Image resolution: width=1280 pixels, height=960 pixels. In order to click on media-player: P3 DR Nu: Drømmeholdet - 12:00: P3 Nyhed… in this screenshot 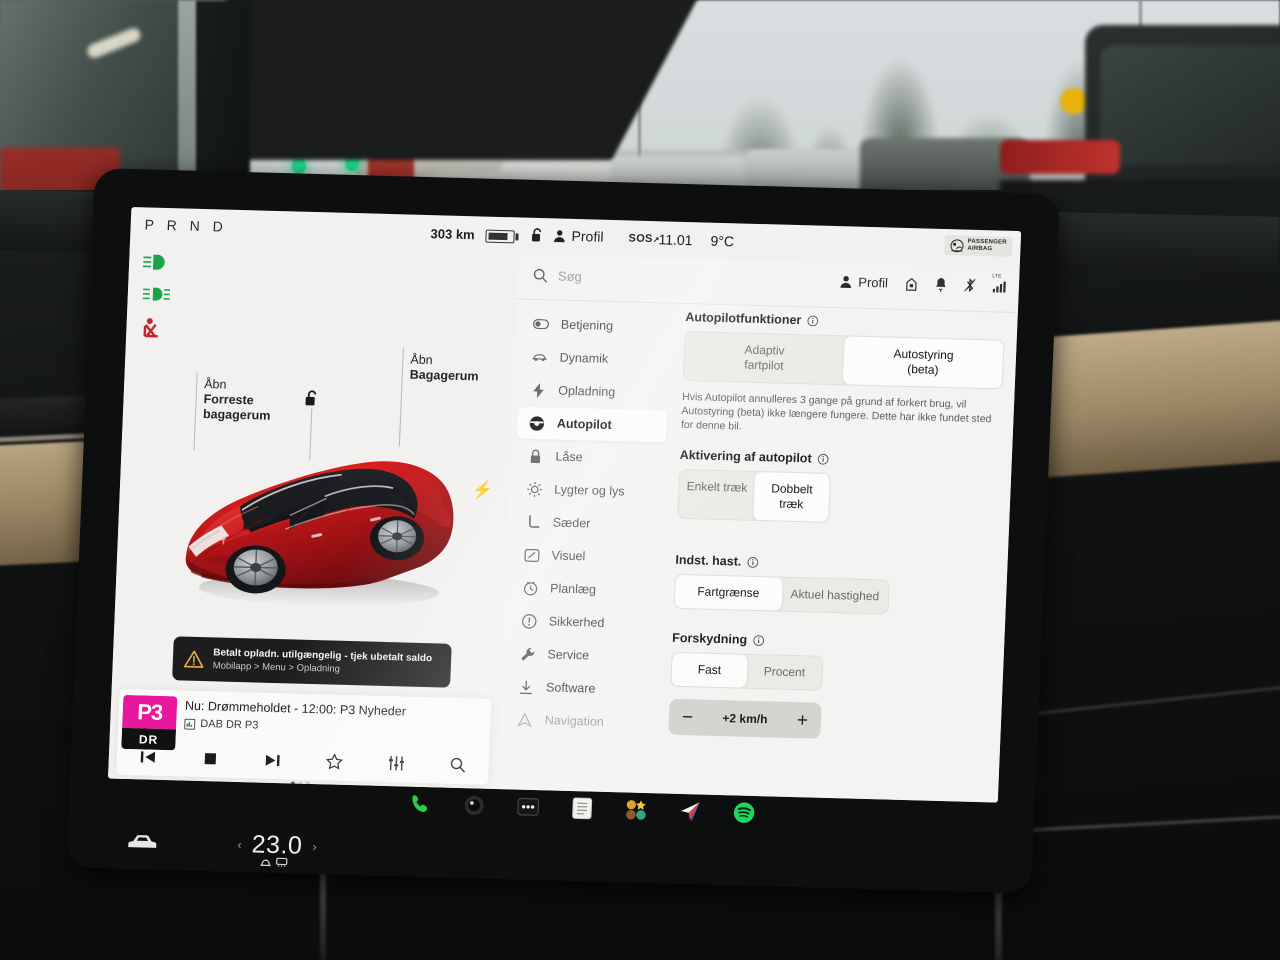, I will do `click(304, 737)`.